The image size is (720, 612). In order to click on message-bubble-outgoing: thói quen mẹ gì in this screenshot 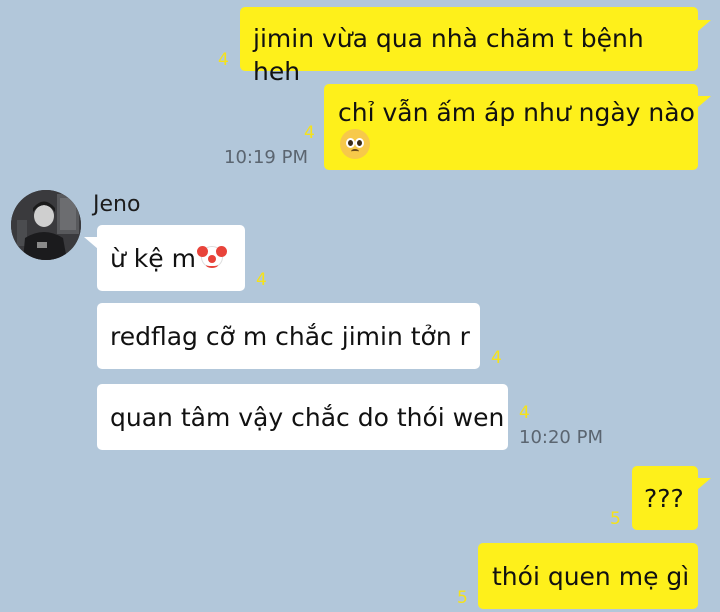, I will do `click(588, 576)`.